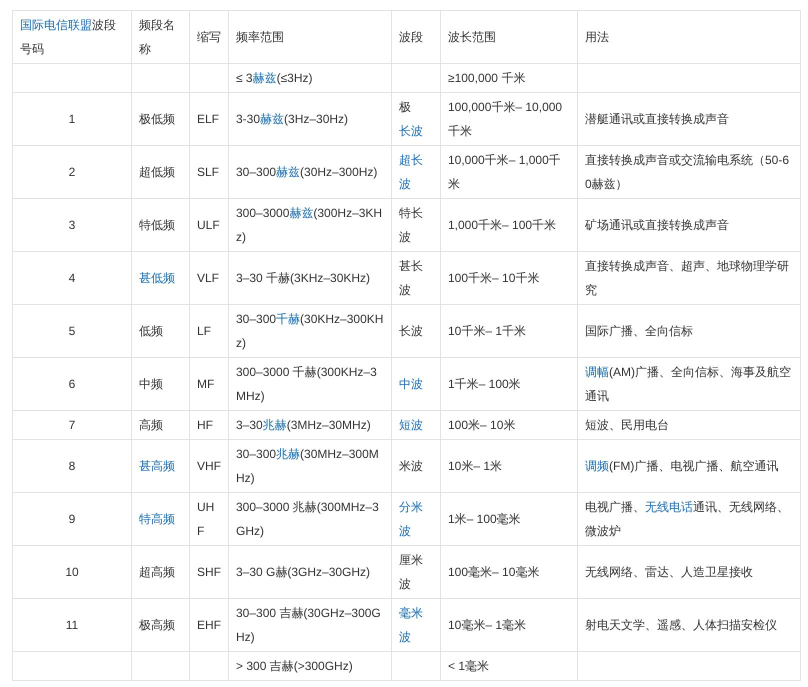  I want to click on column-header: 缩写, so click(209, 37).